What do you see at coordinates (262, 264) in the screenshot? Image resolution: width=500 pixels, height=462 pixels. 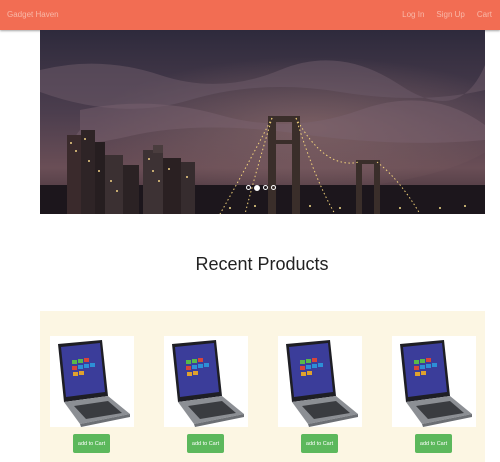 I see `section-title: Recent Products` at bounding box center [262, 264].